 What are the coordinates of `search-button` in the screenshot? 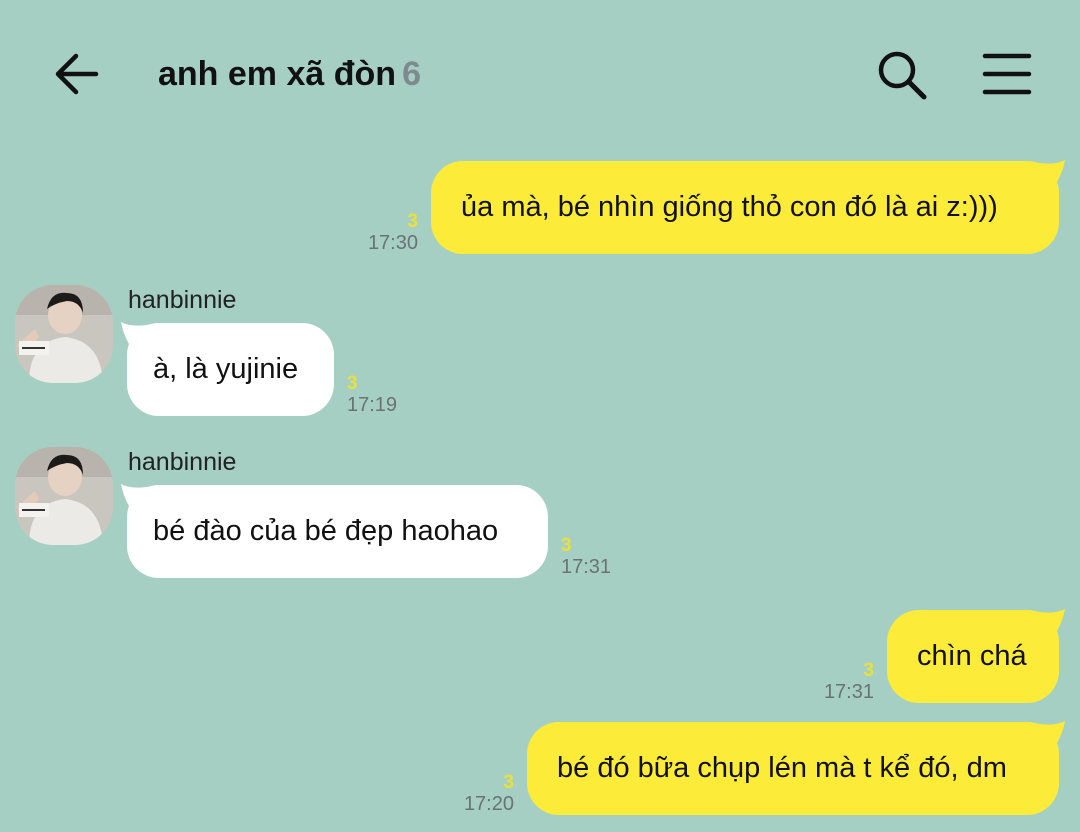 It's located at (902, 75).